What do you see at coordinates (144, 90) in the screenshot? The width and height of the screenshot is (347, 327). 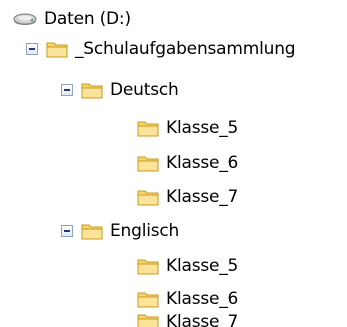 I see `tree-node-label: Deutsch` at bounding box center [144, 90].